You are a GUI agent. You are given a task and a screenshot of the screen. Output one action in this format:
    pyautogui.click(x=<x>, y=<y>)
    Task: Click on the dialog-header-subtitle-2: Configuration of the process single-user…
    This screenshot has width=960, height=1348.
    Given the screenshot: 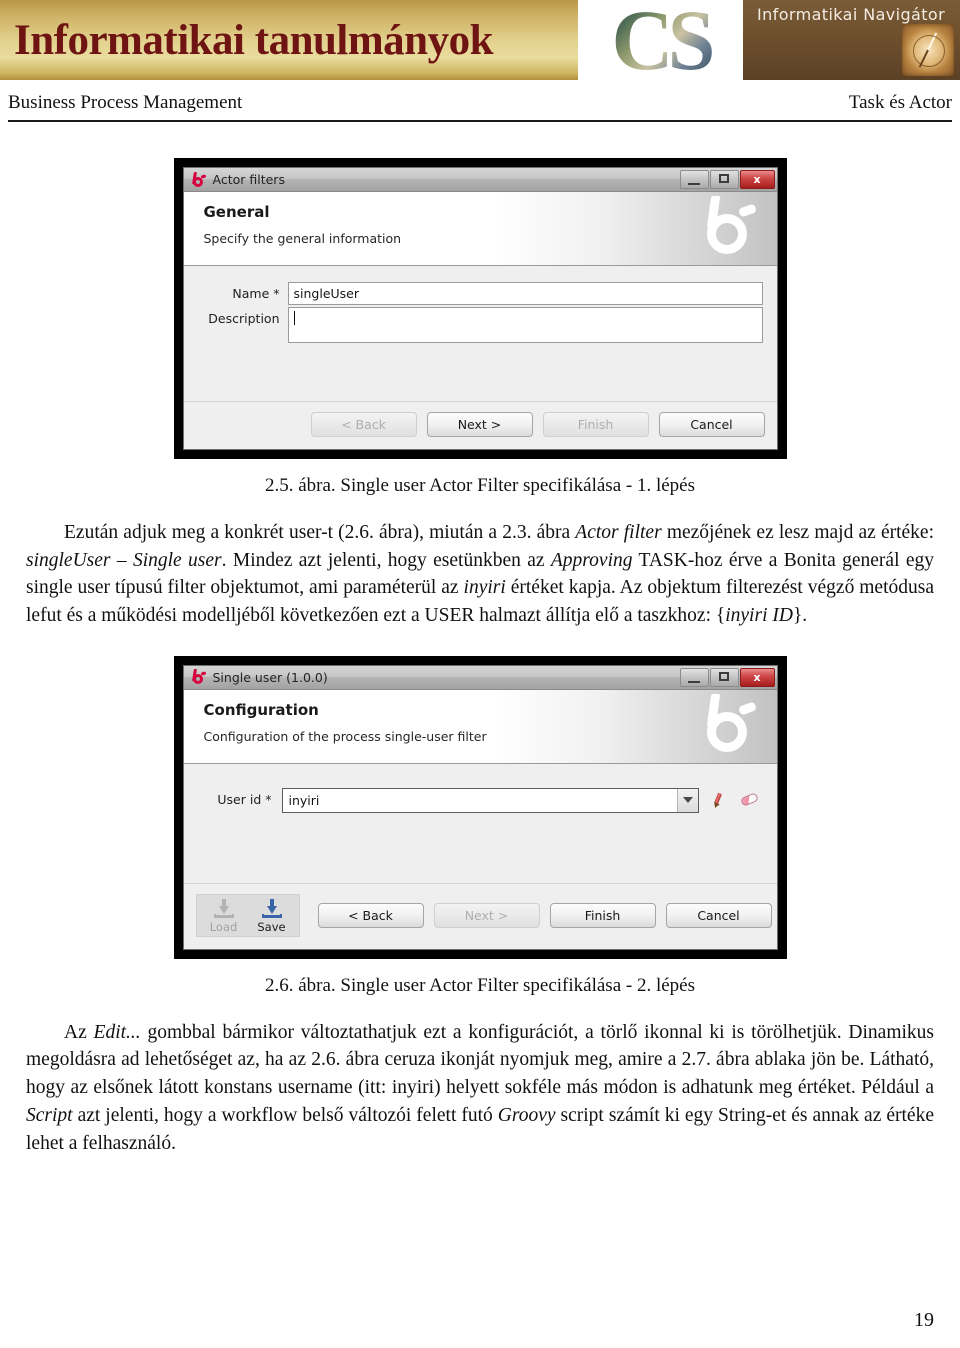 What is the action you would take?
    pyautogui.click(x=345, y=736)
    